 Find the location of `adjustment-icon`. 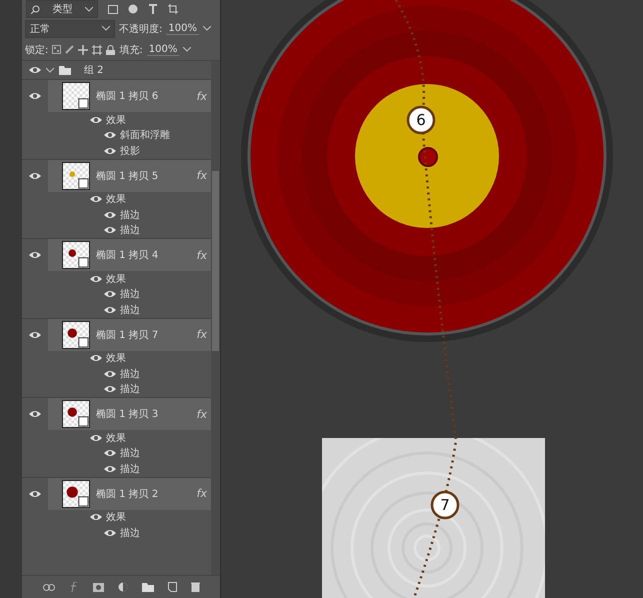

adjustment-icon is located at coordinates (123, 587).